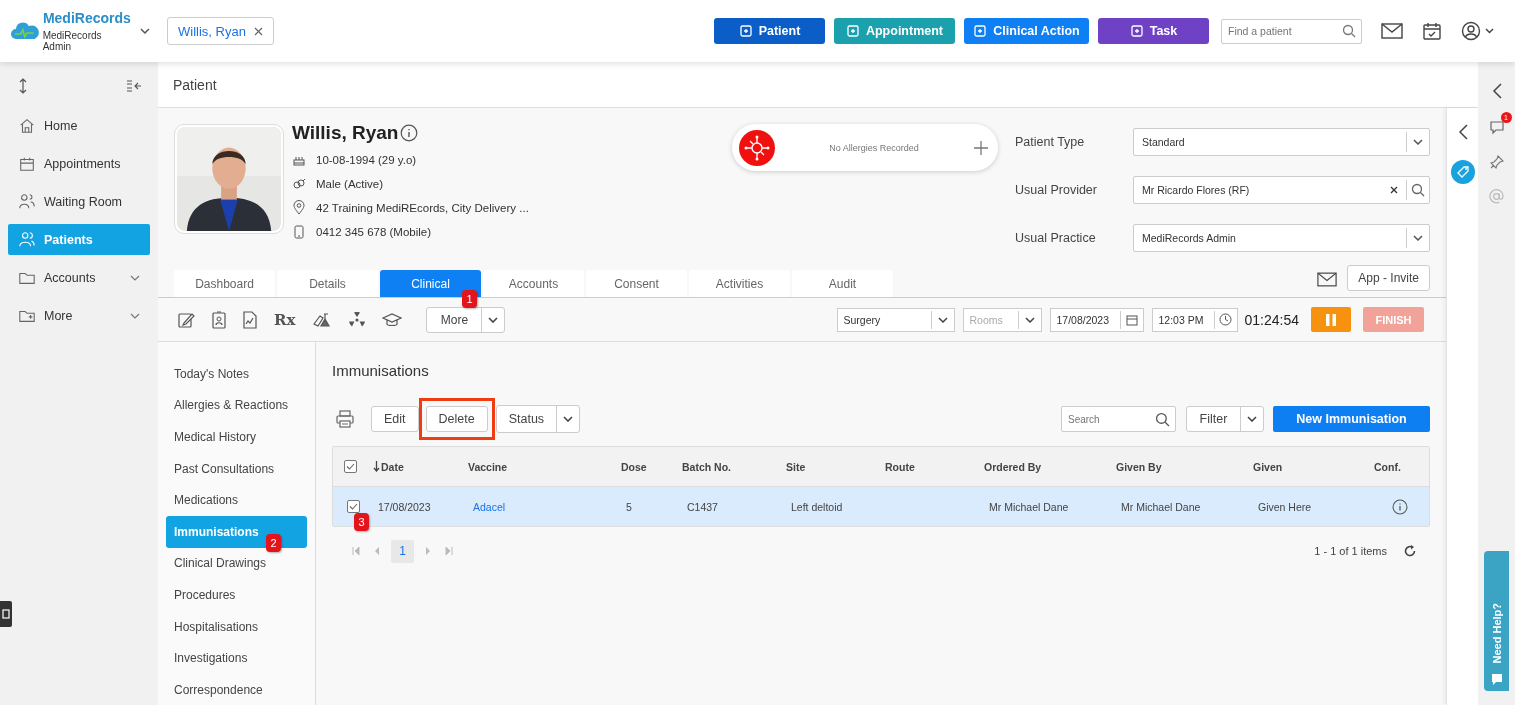  I want to click on column-header: Vaccine, so click(488, 466).